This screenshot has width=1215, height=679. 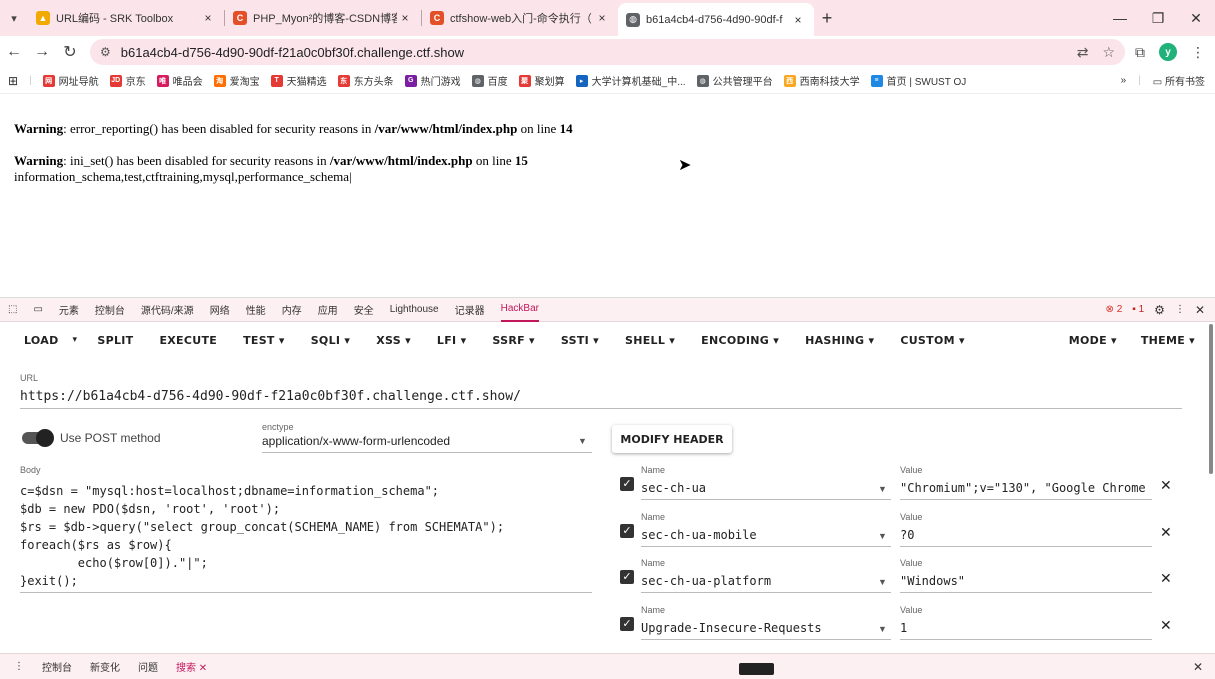 What do you see at coordinates (292, 310) in the screenshot?
I see `devtools-tab: 内存` at bounding box center [292, 310].